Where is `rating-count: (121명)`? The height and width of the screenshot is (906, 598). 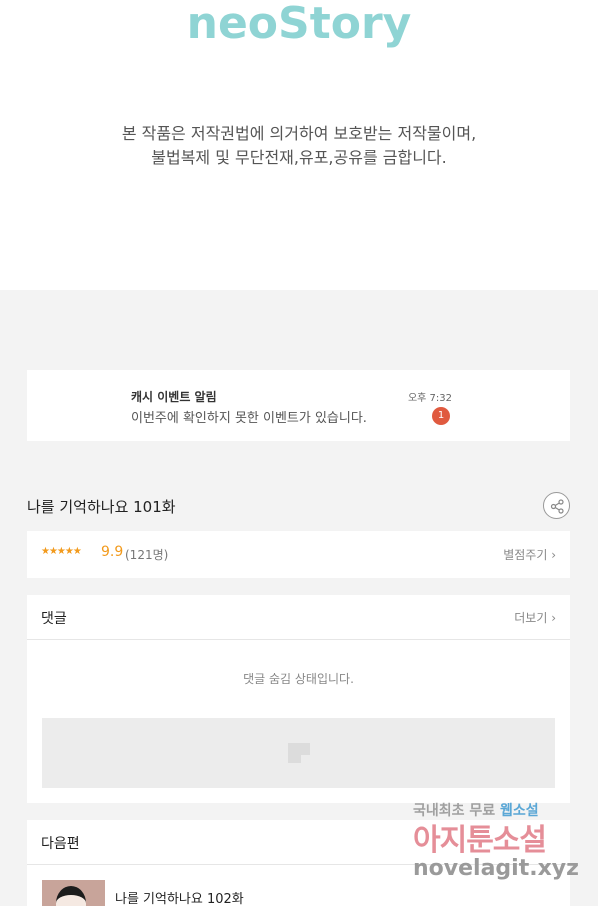 rating-count: (121명) is located at coordinates (147, 555).